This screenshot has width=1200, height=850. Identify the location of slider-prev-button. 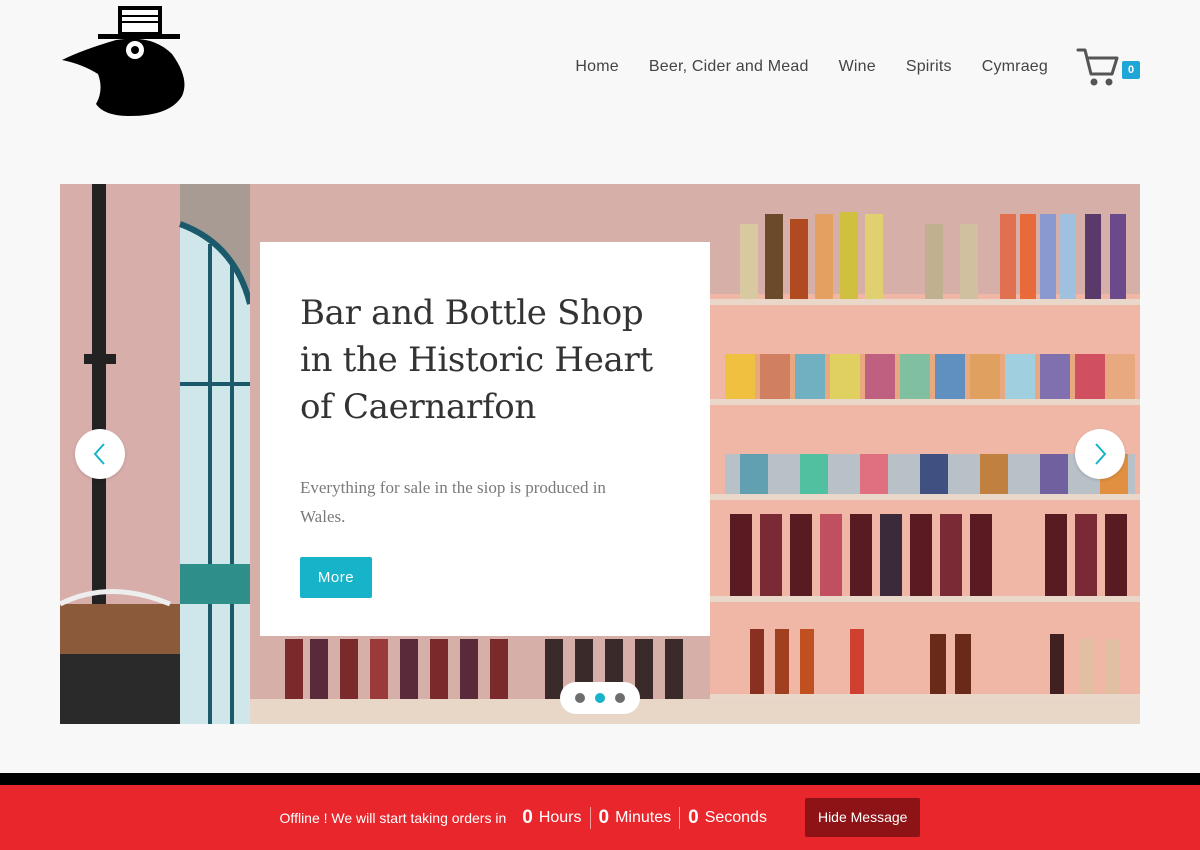
(100, 454).